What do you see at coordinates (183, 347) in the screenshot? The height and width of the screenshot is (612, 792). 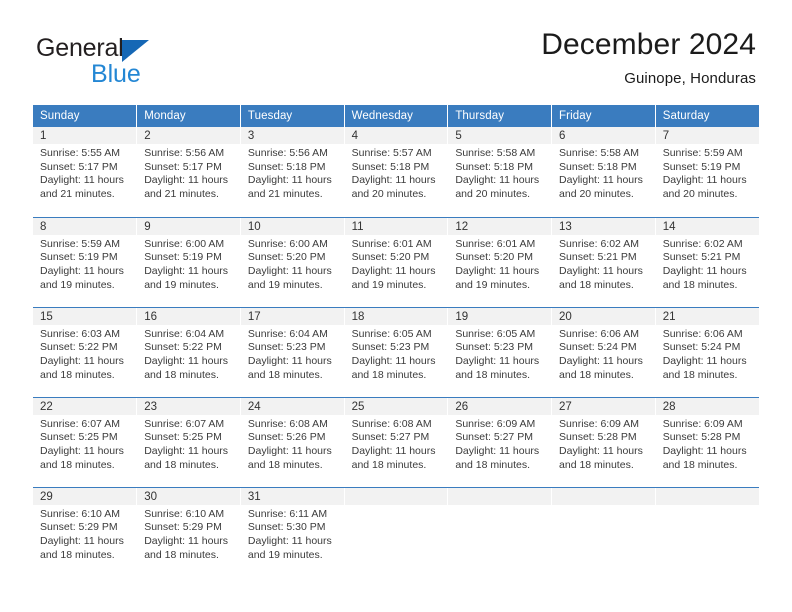 I see `sunset-text: Sunset: 5:22 PM` at bounding box center [183, 347].